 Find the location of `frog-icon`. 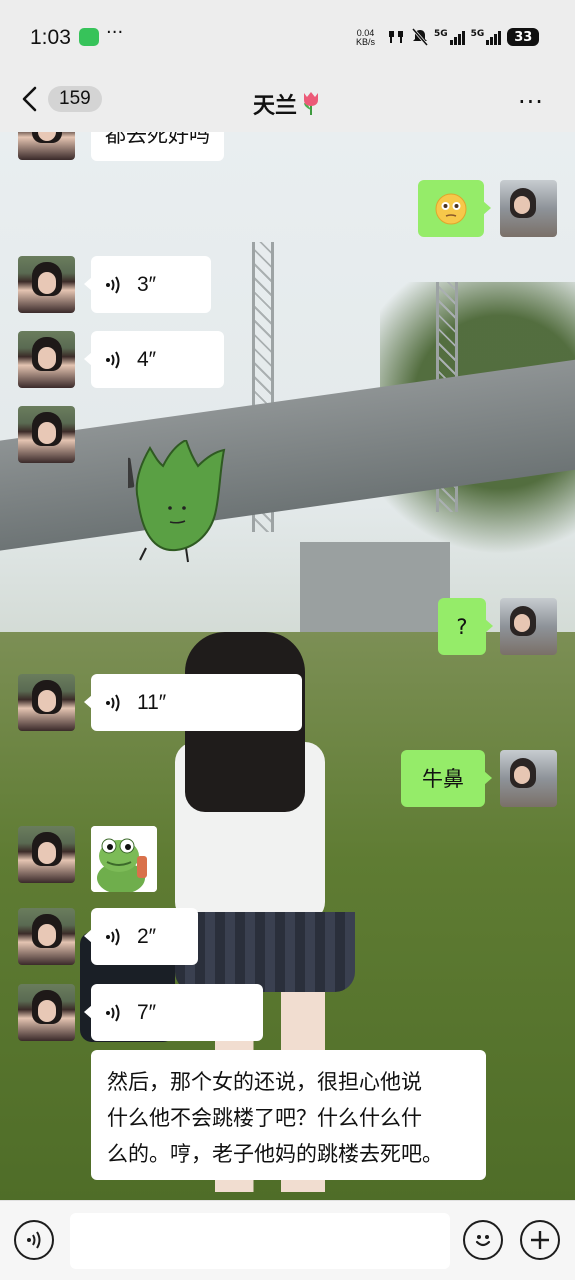

frog-icon is located at coordinates (124, 859).